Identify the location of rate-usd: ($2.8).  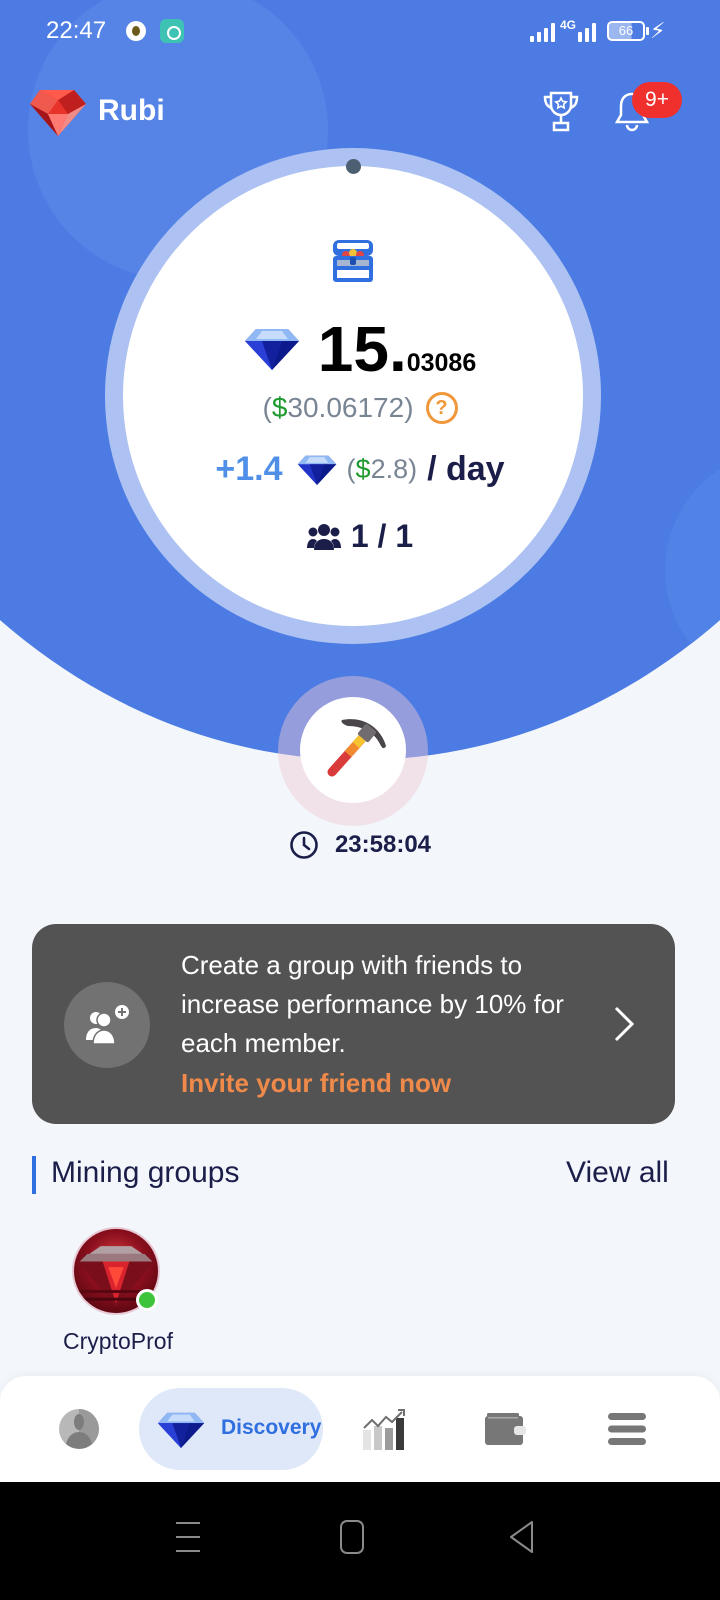
(382, 469).